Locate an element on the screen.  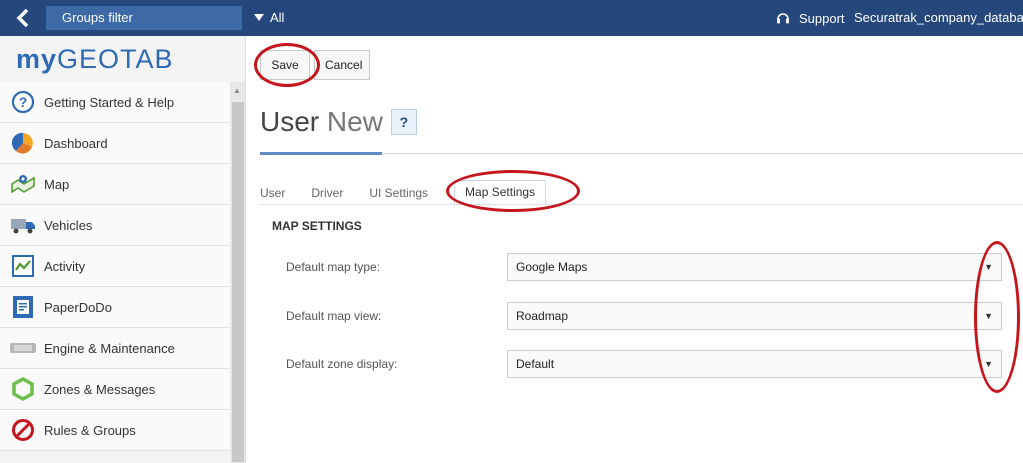
zone-display-label: Default zone display: is located at coordinates (342, 364).